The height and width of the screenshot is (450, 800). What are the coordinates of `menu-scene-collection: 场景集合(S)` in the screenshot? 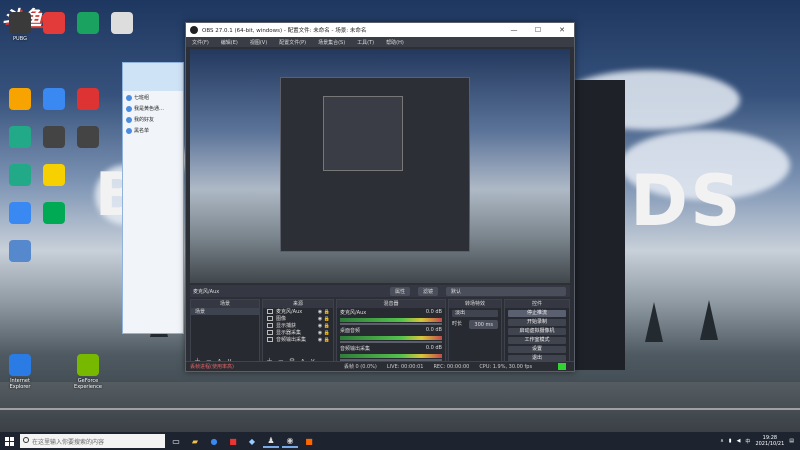 It's located at (331, 42).